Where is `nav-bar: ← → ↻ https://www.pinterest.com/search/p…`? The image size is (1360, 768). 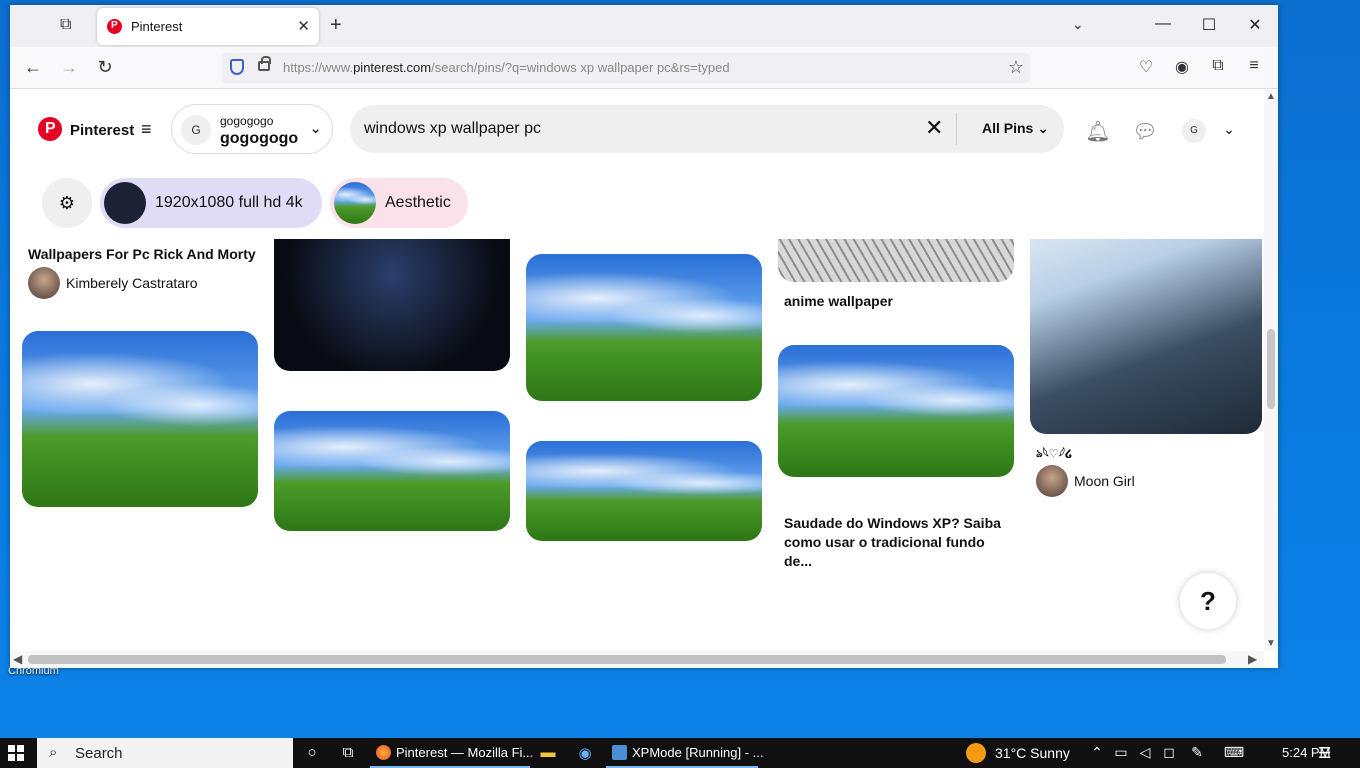 nav-bar: ← → ↻ https://www.pinterest.com/search/p… is located at coordinates (644, 68).